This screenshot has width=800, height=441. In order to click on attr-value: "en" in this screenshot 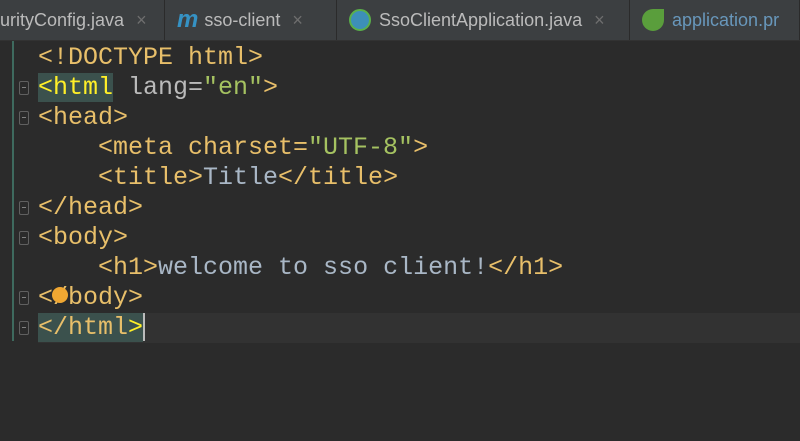, I will do `click(233, 87)`.